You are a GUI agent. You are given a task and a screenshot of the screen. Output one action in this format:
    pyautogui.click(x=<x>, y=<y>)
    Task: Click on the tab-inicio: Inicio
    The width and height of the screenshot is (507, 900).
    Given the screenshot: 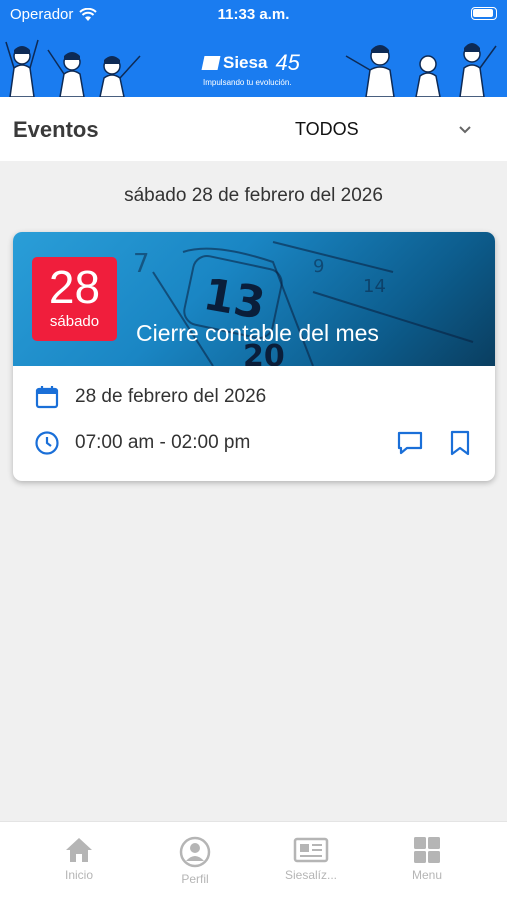 What is the action you would take?
    pyautogui.click(x=79, y=859)
    